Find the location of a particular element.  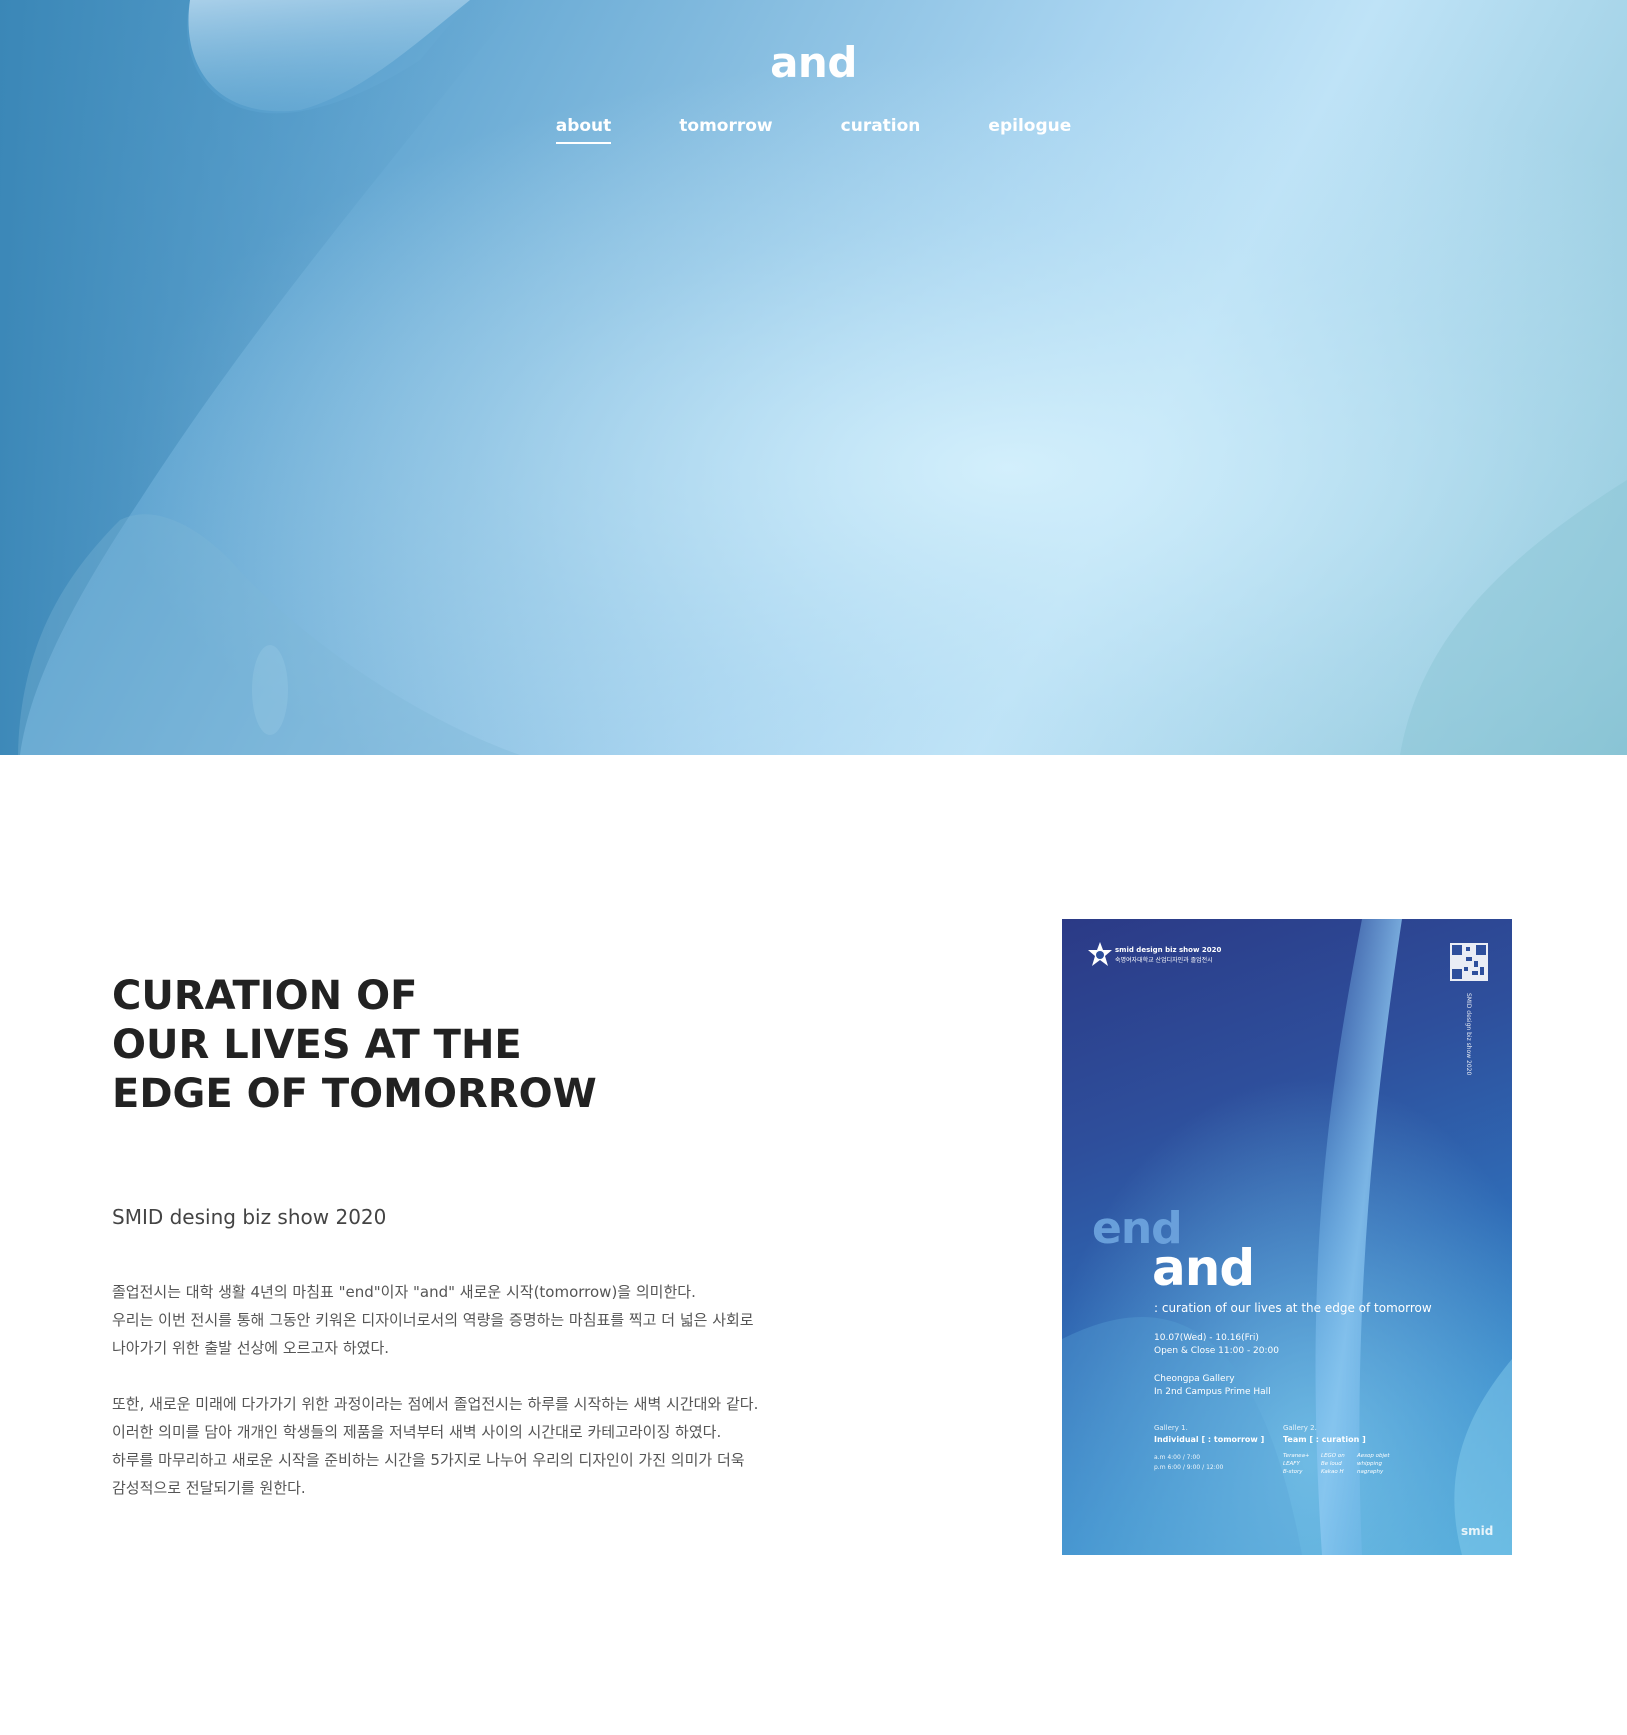

poster-gallery1-time-pm: p.m 6:00 / 9:00 / 12:00 is located at coordinates (1189, 1467).